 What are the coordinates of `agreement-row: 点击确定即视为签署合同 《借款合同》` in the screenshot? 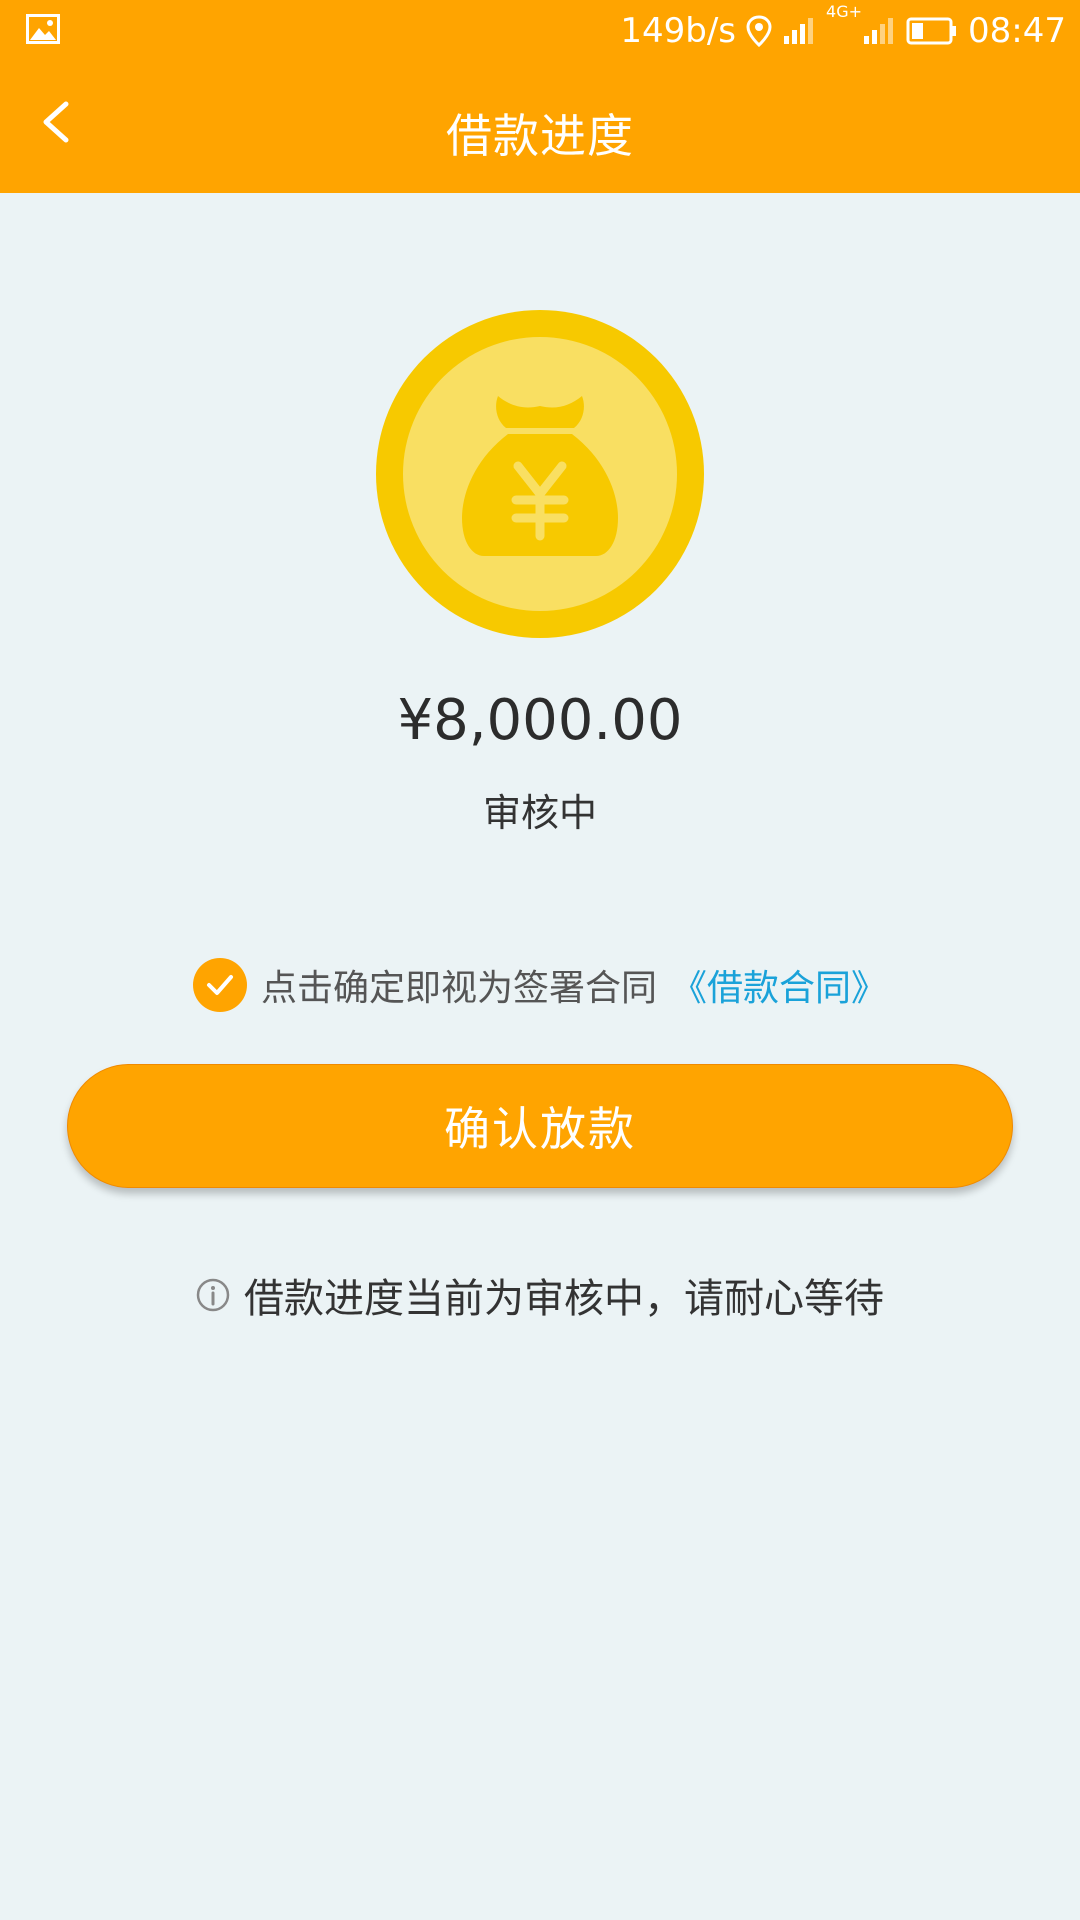 It's located at (540, 985).